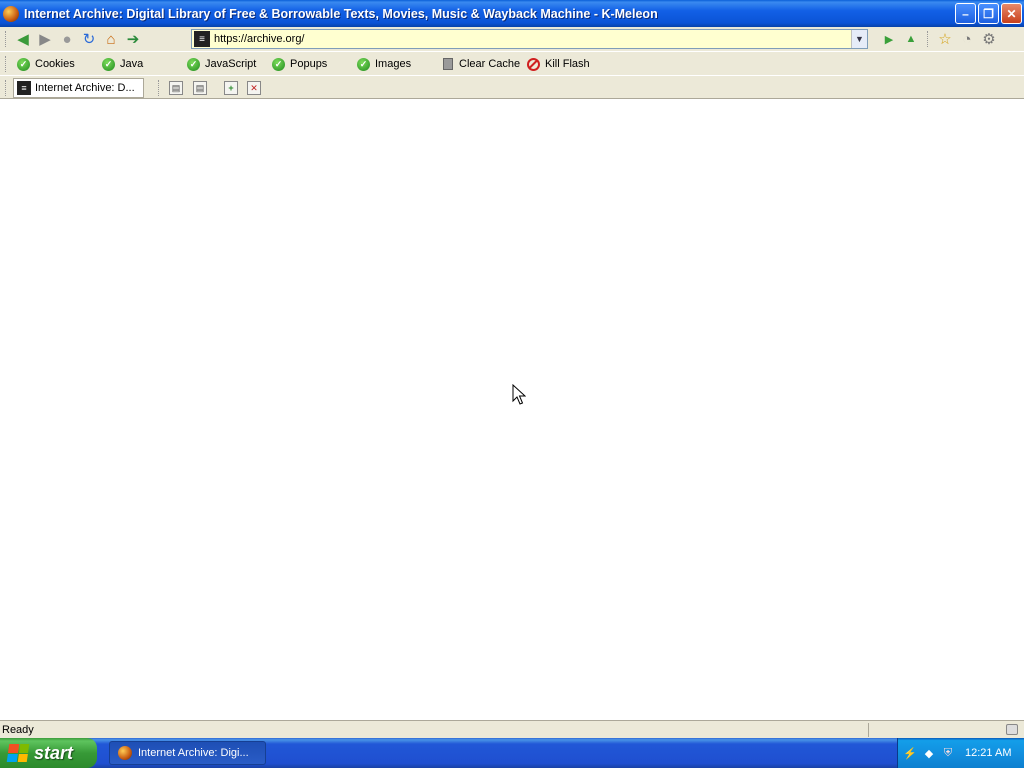  Describe the element at coordinates (948, 753) in the screenshot. I see `shield-icon: ⛨` at that location.